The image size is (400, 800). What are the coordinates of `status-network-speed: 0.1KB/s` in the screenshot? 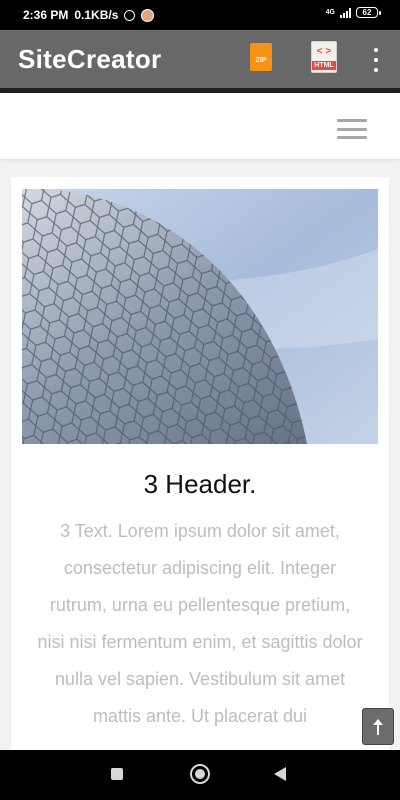 It's located at (96, 15).